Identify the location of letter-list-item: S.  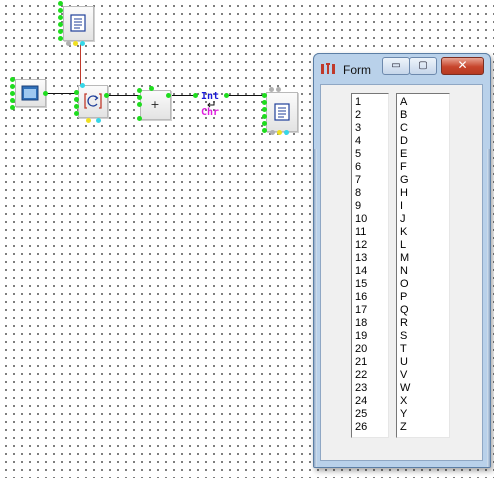
(424, 336).